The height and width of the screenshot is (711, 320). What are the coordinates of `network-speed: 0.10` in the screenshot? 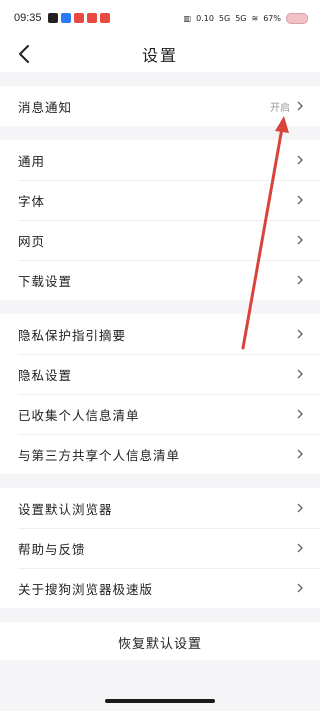 It's located at (205, 18).